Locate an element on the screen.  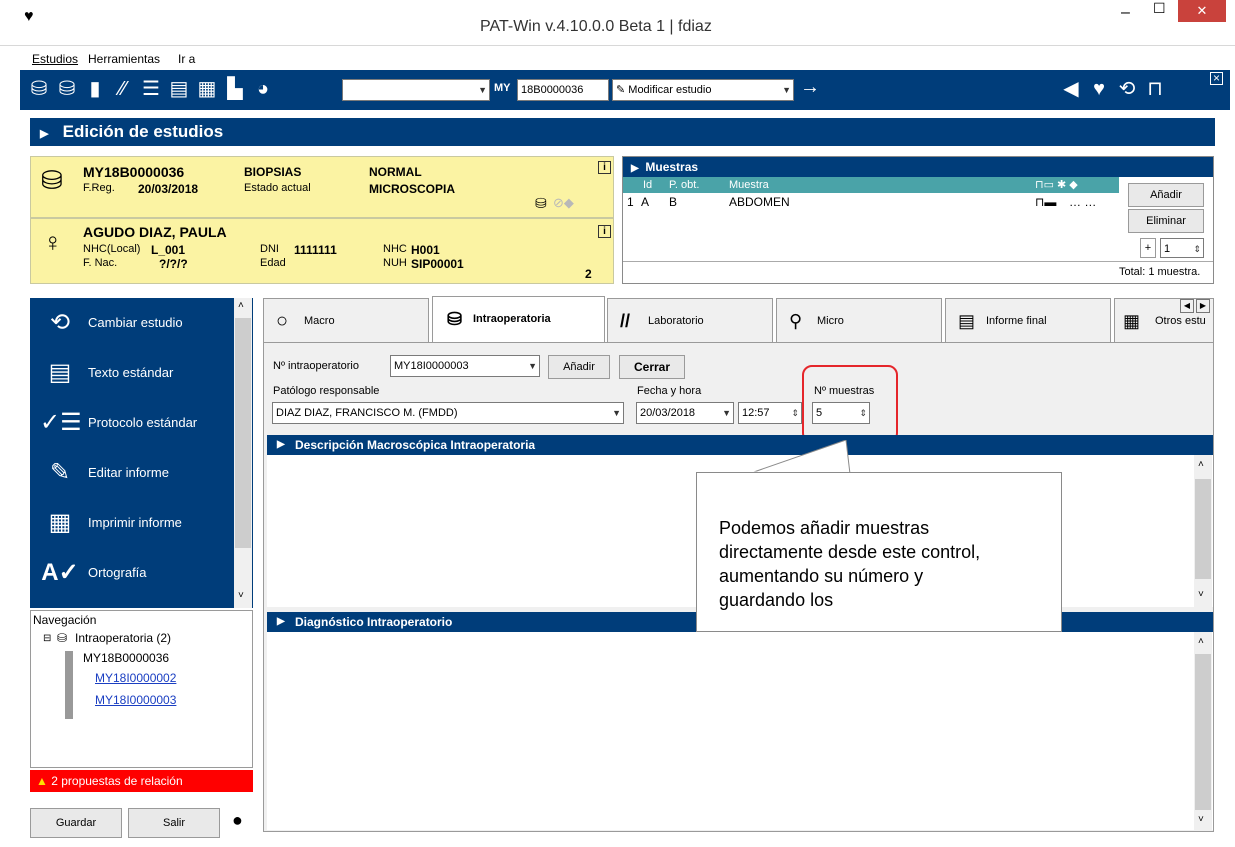
window-title: PAT-Win v.4.10.0.0 Beta 1 | fdiaz is located at coordinates (596, 26).